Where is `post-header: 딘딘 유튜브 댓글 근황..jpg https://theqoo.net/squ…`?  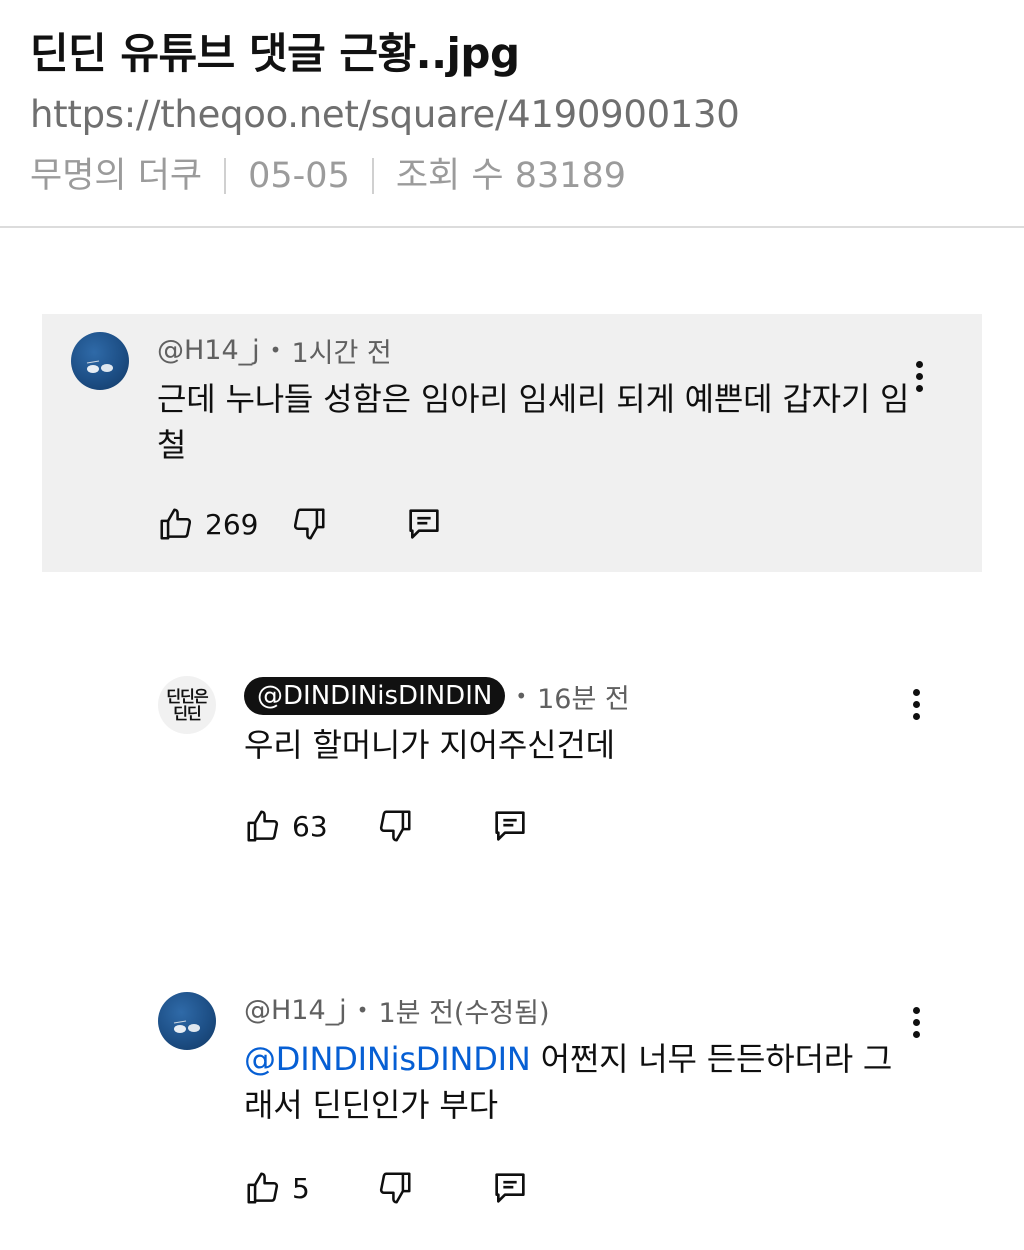 post-header: 딘딘 유튜브 댓글 근황..jpg https://theqoo.net/squ… is located at coordinates (512, 113).